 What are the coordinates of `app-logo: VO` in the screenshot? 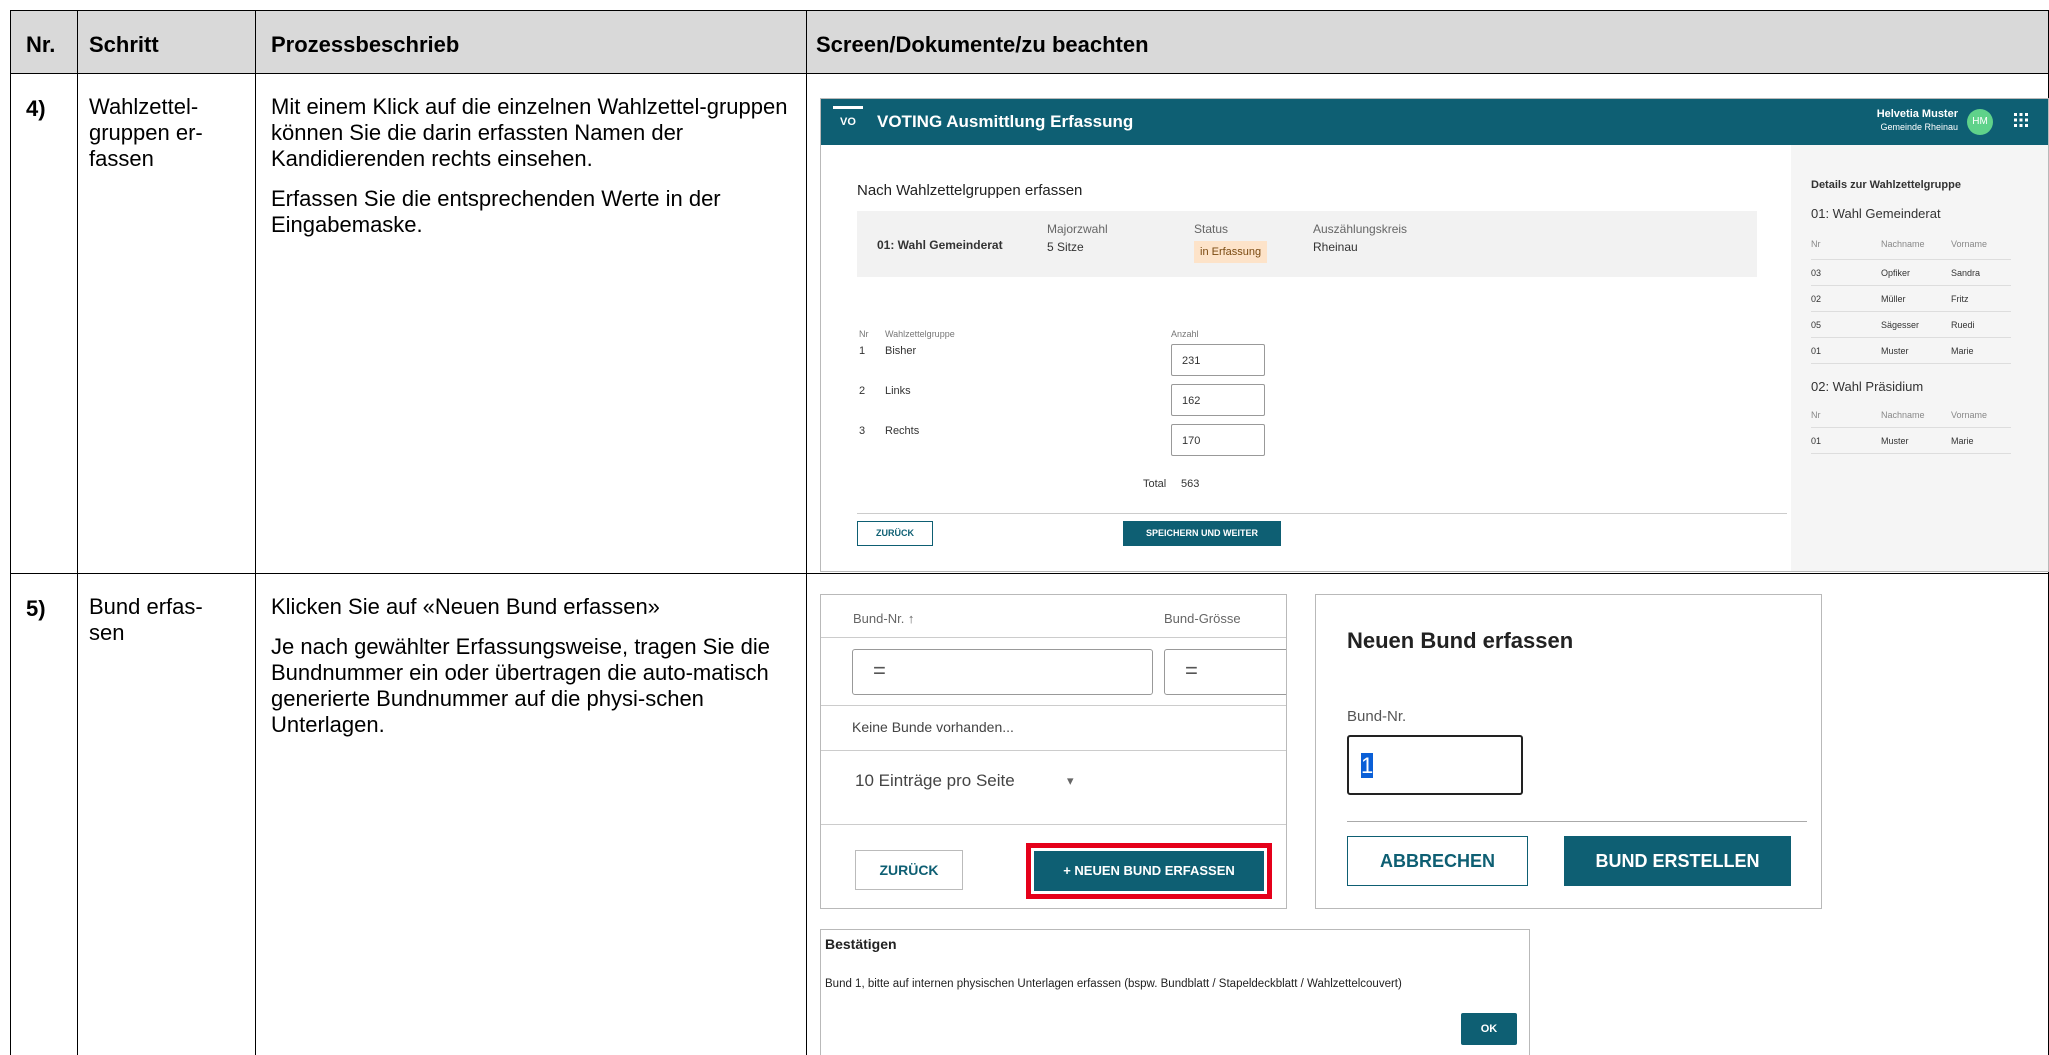 It's located at (848, 120).